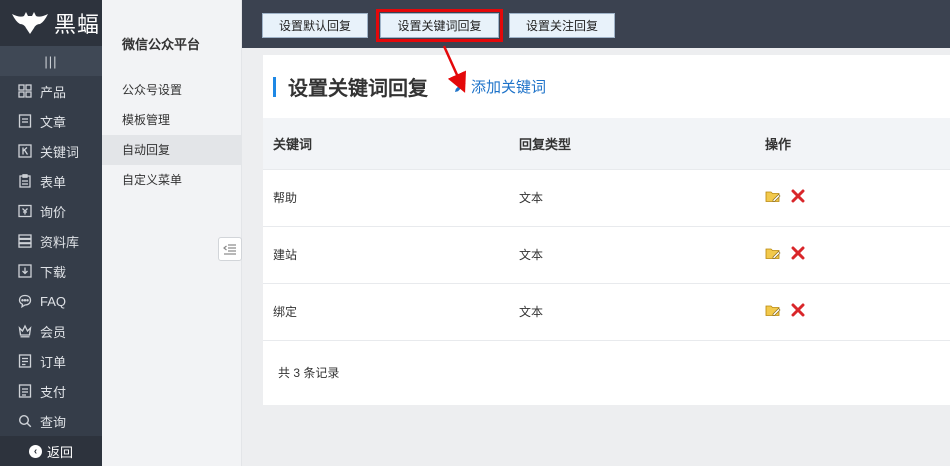  I want to click on sidebar-item-label: 表单, so click(53, 182).